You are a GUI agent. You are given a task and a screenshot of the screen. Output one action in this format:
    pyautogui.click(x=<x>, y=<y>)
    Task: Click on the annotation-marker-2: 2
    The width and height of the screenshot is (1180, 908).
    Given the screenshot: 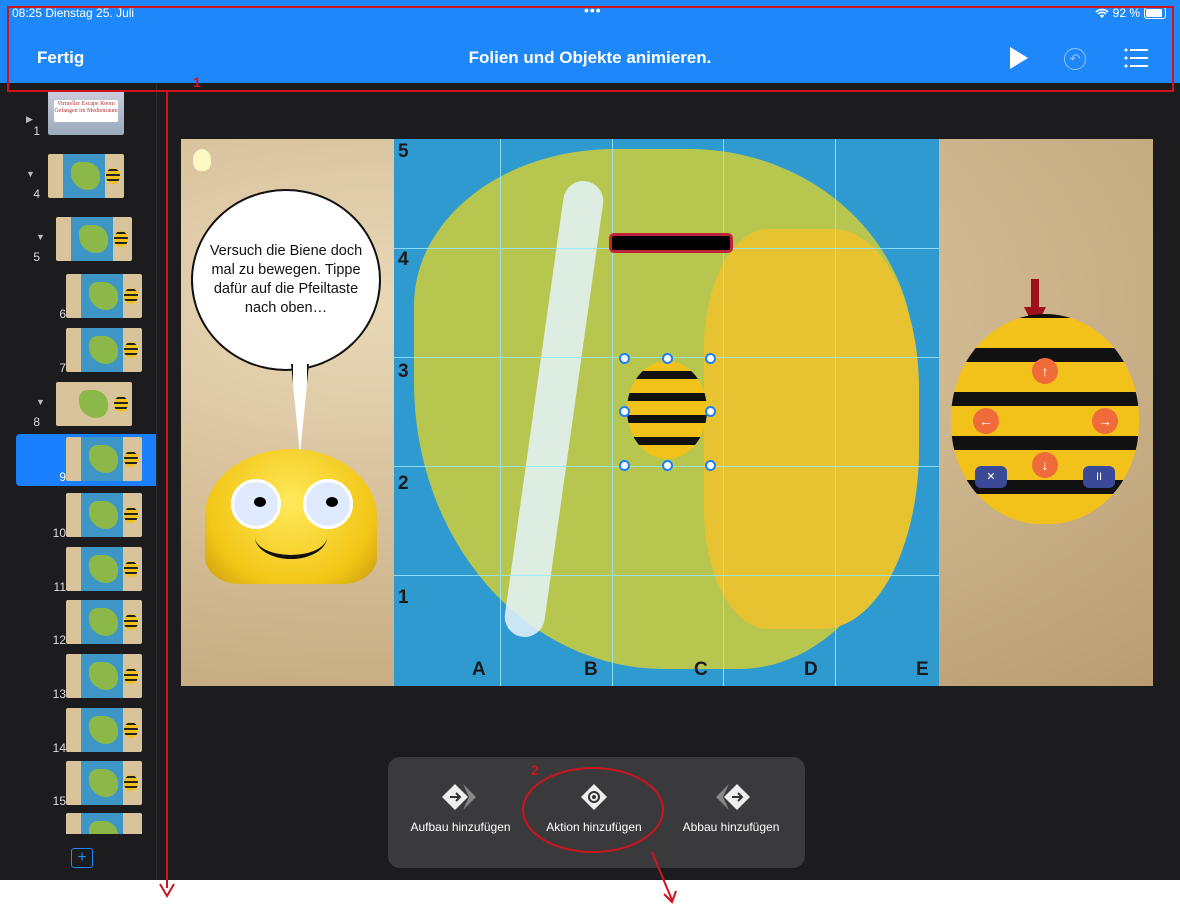 What is the action you would take?
    pyautogui.click(x=535, y=770)
    